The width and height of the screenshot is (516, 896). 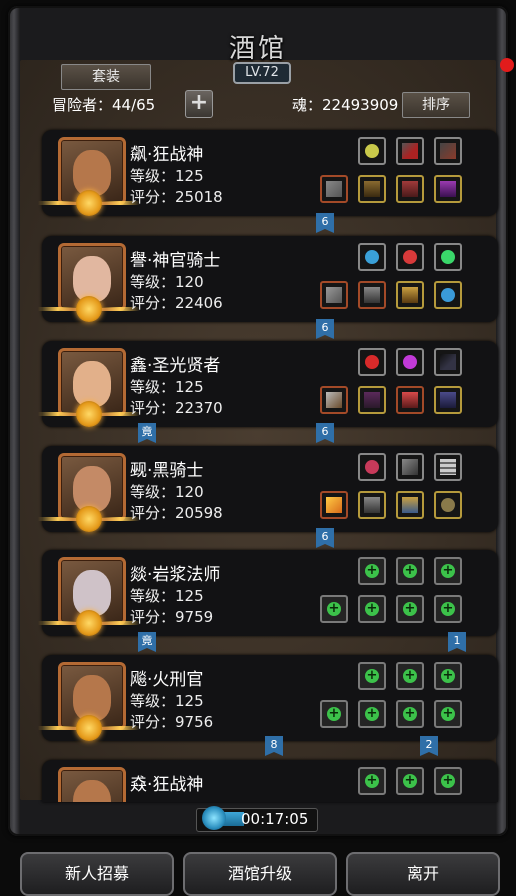 I want to click on hero-portrait, so click(x=92, y=784).